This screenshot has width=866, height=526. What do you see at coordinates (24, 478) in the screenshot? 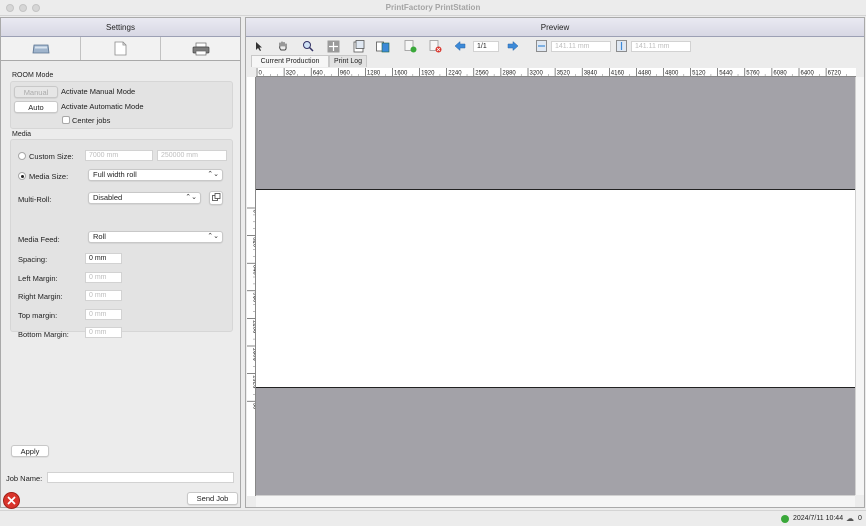
I see `job-name-label: Job Name:` at bounding box center [24, 478].